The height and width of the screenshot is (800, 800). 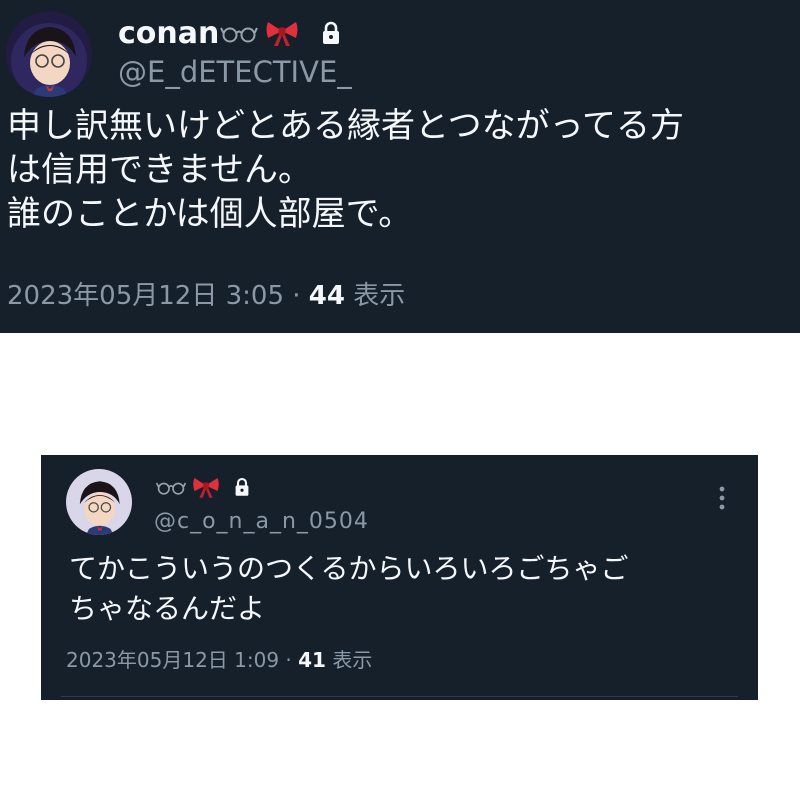 What do you see at coordinates (210, 214) in the screenshot?
I see `tweet-text-line: 誰のことかは個人部屋で。` at bounding box center [210, 214].